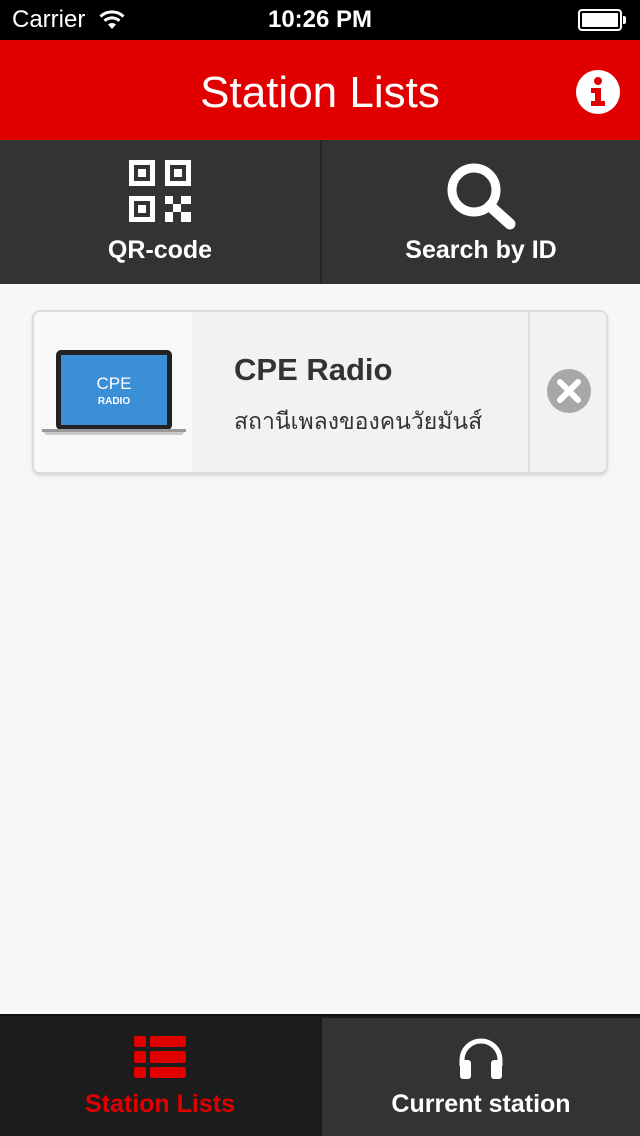 Image resolution: width=640 pixels, height=1136 pixels. What do you see at coordinates (481, 1058) in the screenshot?
I see `headphones-icon` at bounding box center [481, 1058].